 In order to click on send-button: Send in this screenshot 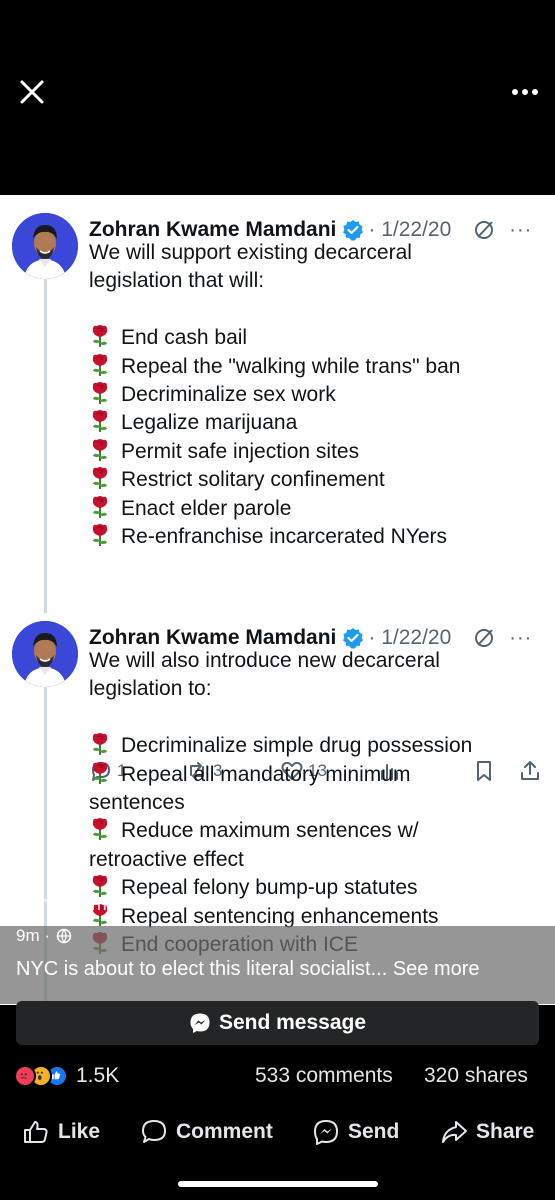, I will do `click(355, 1132)`.